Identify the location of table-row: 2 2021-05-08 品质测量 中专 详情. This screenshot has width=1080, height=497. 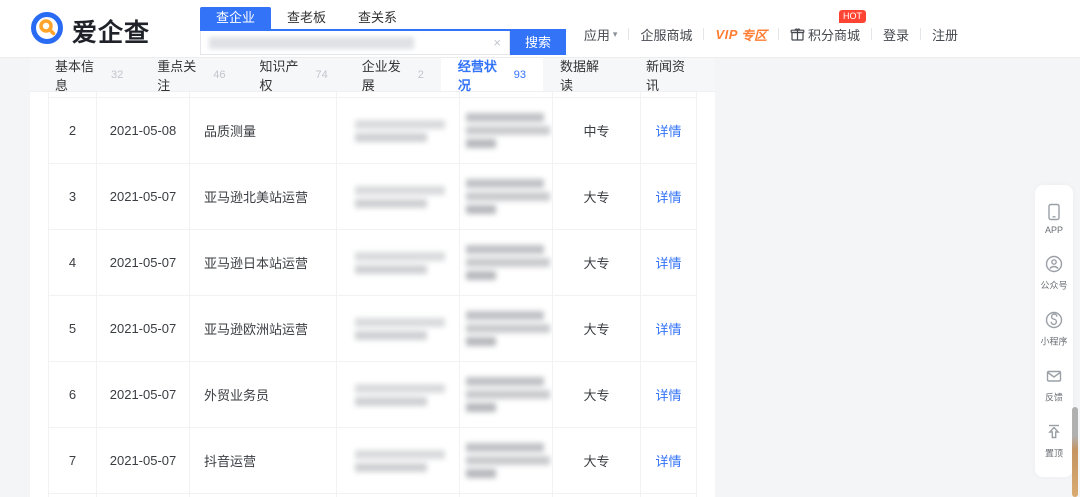
(372, 131).